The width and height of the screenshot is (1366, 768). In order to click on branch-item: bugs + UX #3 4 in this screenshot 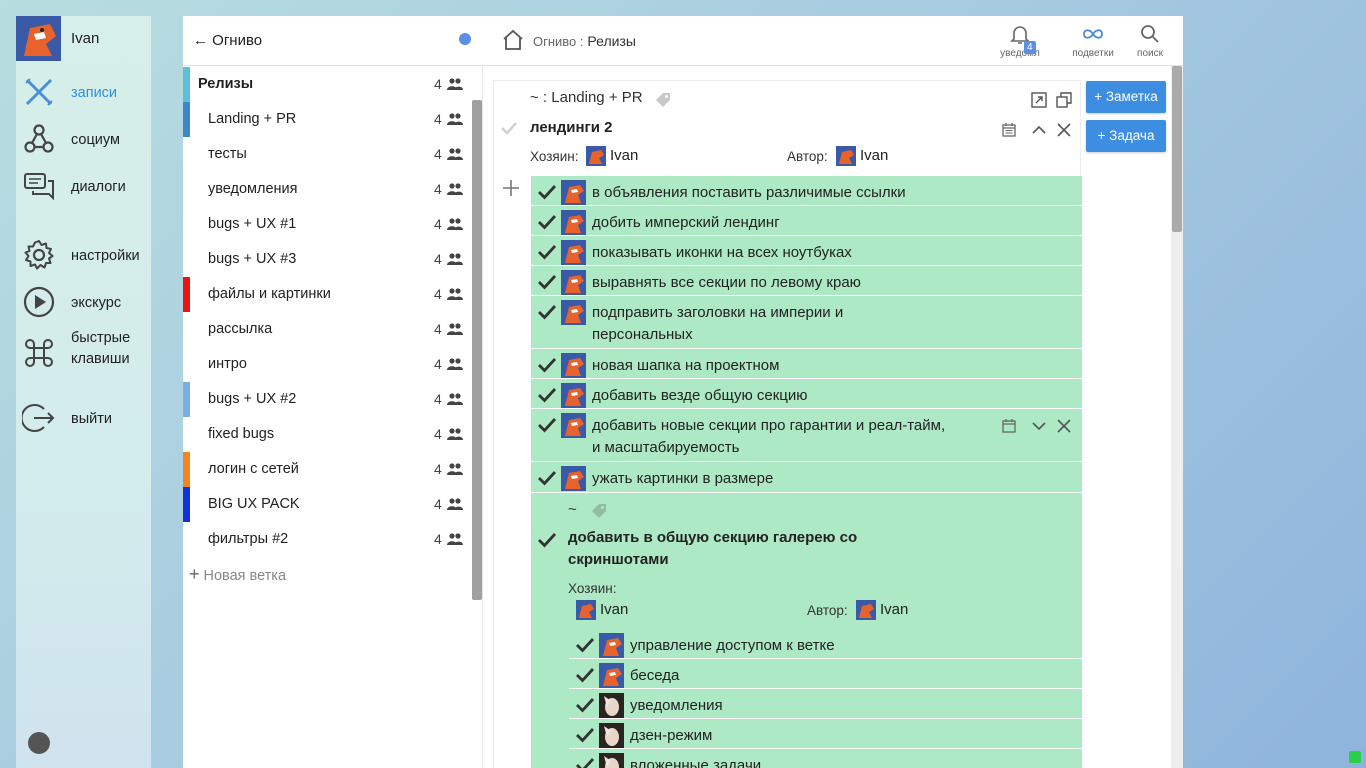, I will do `click(328, 259)`.